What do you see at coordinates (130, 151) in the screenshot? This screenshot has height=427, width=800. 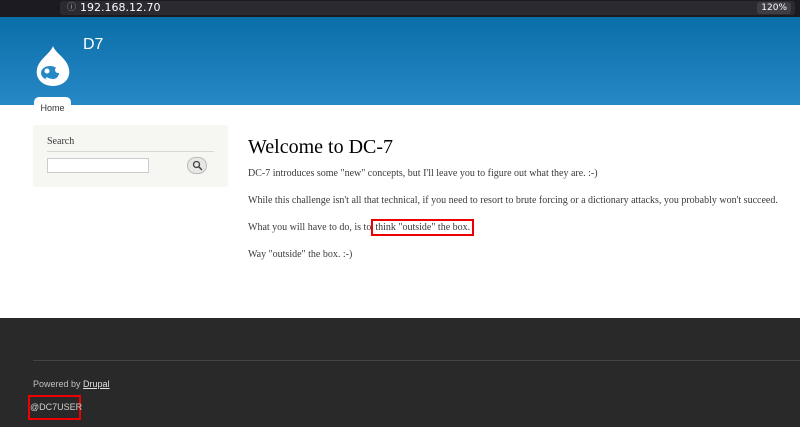 I see `divider` at bounding box center [130, 151].